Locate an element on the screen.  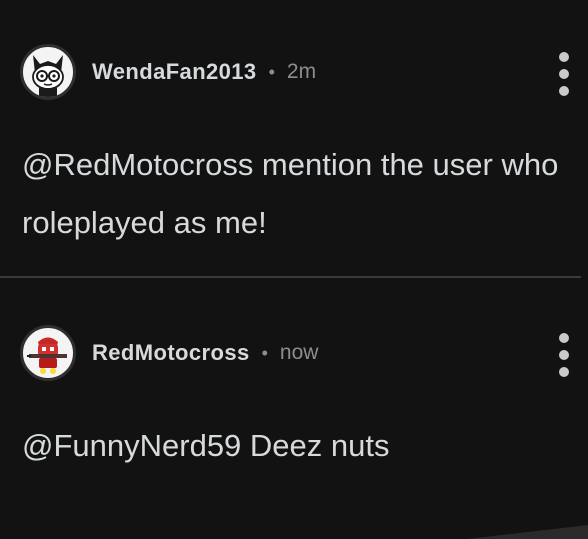
username: RedMotocross is located at coordinates (171, 353).